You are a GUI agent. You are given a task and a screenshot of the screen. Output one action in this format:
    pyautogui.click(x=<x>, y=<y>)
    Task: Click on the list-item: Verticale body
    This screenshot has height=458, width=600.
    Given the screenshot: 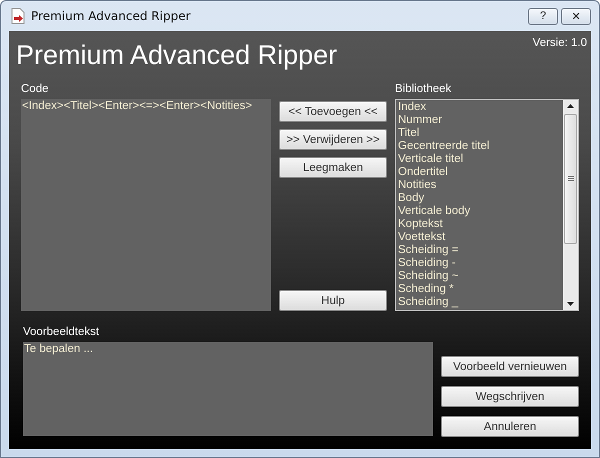 What is the action you would take?
    pyautogui.click(x=479, y=211)
    